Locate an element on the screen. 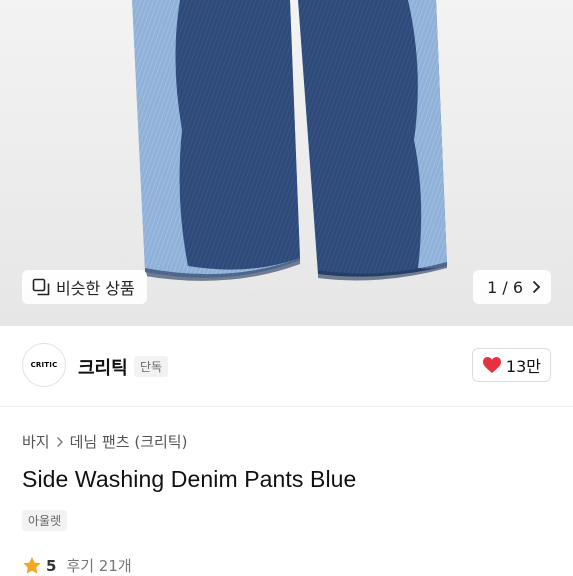  similar-items-button: 비슷한 상품 is located at coordinates (84, 287).